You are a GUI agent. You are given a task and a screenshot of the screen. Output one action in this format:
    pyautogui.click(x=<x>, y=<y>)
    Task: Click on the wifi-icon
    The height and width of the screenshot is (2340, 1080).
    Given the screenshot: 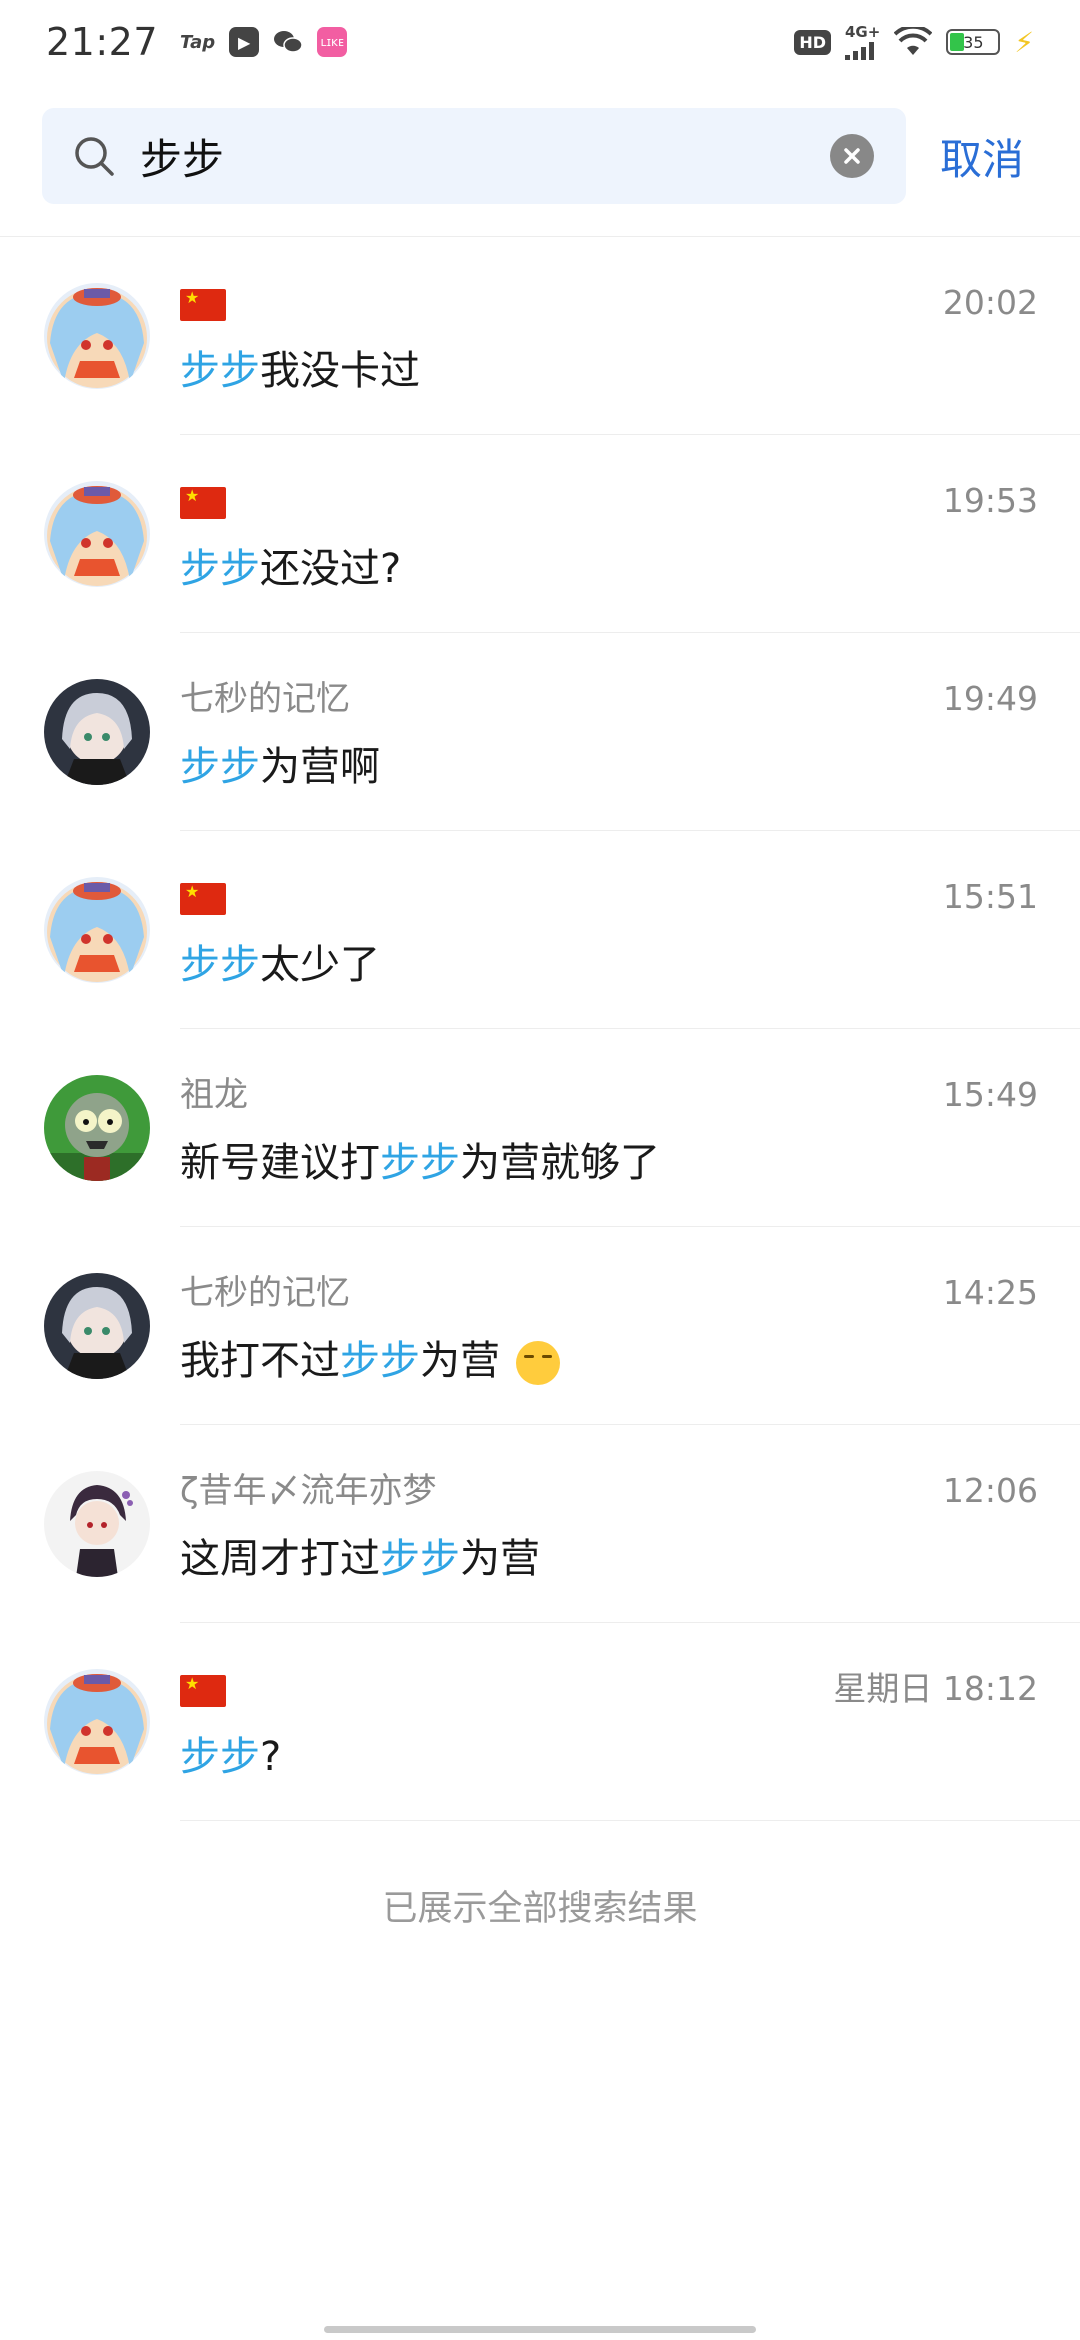 What is the action you would take?
    pyautogui.click(x=913, y=41)
    